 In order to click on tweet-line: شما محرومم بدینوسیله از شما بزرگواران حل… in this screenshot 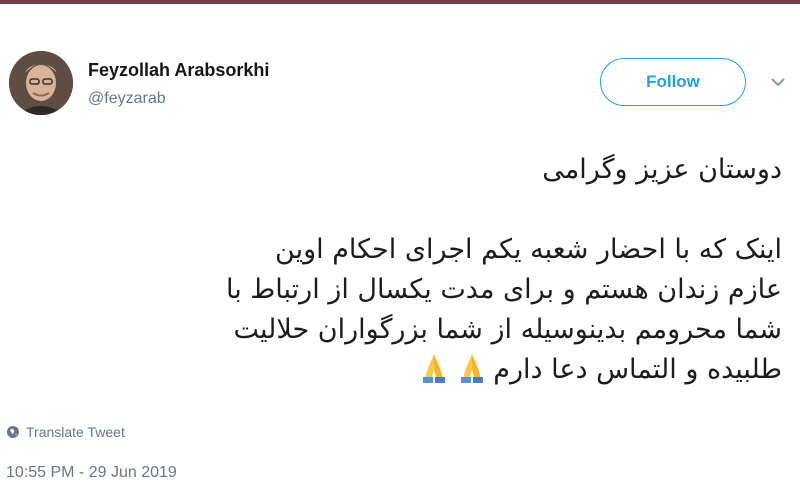, I will do `click(507, 329)`.